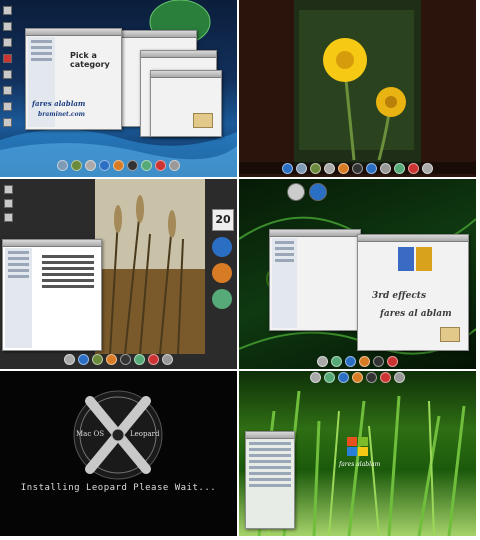  I want to click on logo-right-label: Leopard, so click(145, 434).